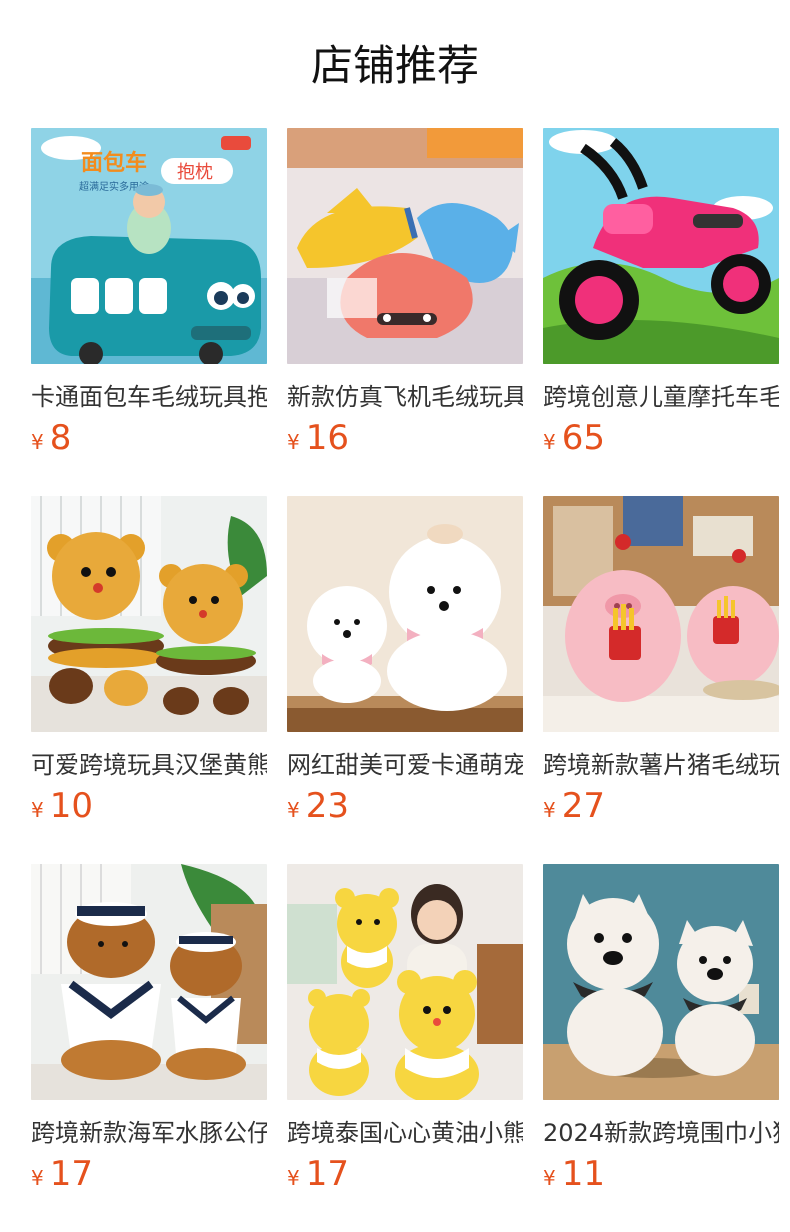 This screenshot has height=1232, width=790. What do you see at coordinates (583, 806) in the screenshot?
I see `price-value: 27` at bounding box center [583, 806].